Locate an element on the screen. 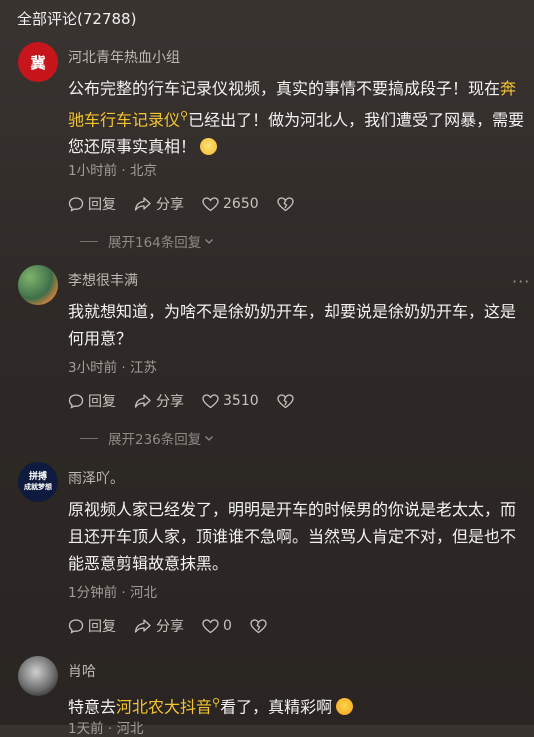  like-button: 3510 is located at coordinates (230, 401).